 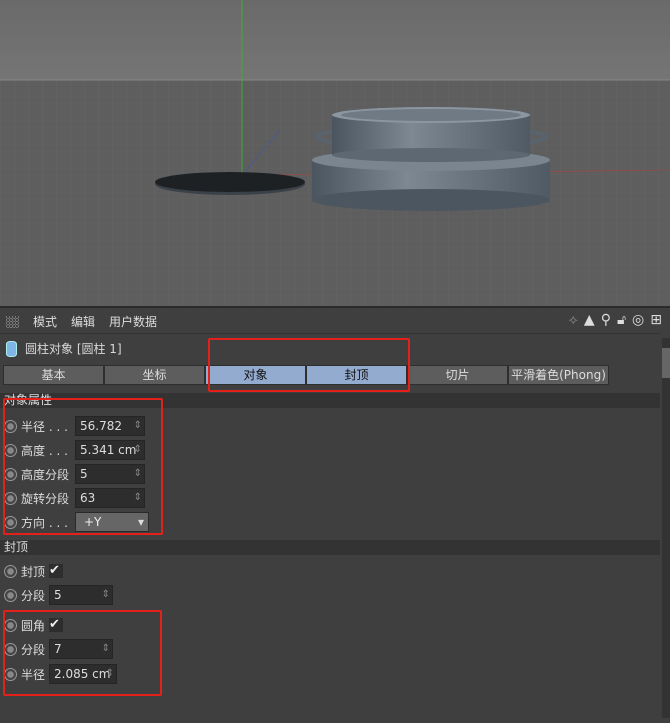 What do you see at coordinates (33, 649) in the screenshot?
I see `fillet-segments-label: 分段` at bounding box center [33, 649].